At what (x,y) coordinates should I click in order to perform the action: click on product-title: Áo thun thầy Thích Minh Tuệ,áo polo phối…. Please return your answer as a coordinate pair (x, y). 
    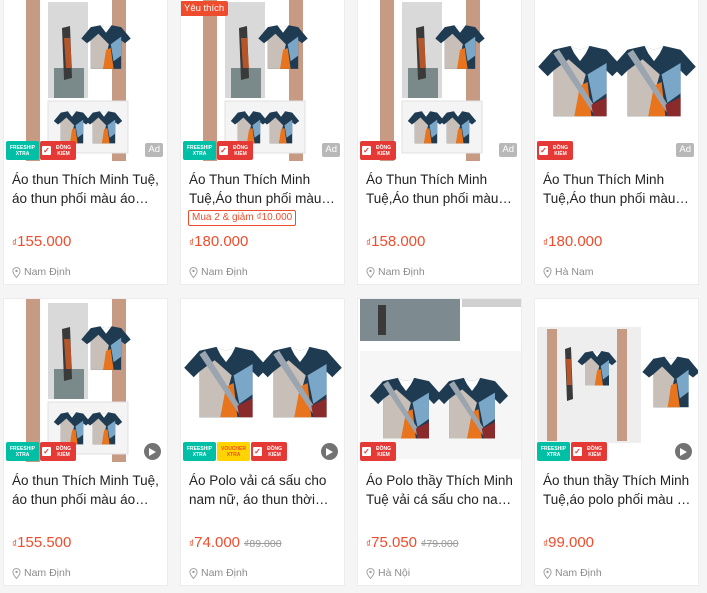
    Looking at the image, I should click on (618, 490).